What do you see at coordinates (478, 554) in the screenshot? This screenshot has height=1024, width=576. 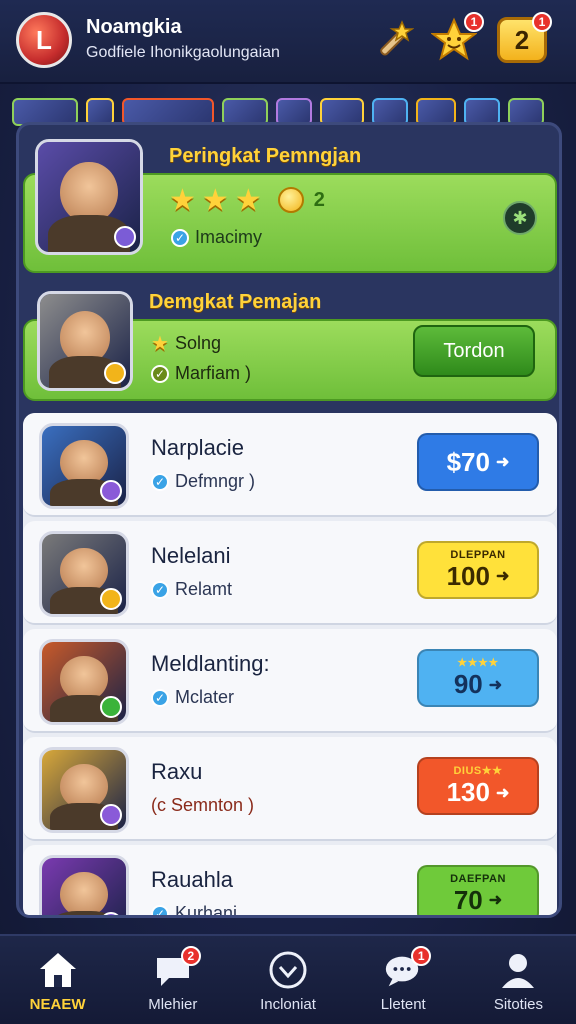 I see `price-tag: DLEPPAN` at bounding box center [478, 554].